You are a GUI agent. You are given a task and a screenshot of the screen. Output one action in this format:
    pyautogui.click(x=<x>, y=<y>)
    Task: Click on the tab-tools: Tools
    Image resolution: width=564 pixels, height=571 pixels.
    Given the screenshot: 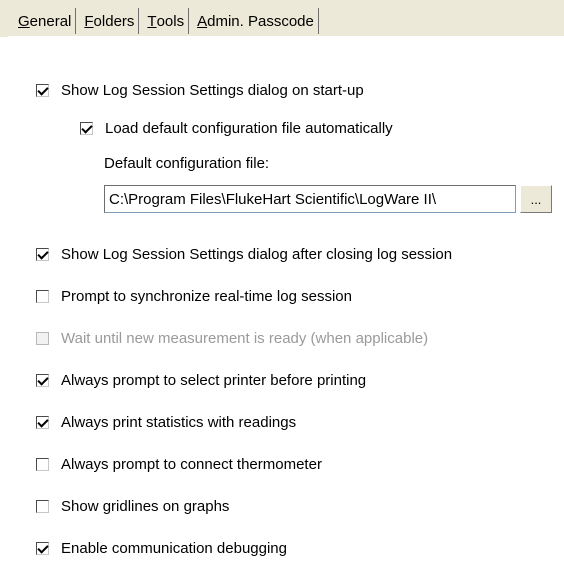 What is the action you would take?
    pyautogui.click(x=166, y=21)
    